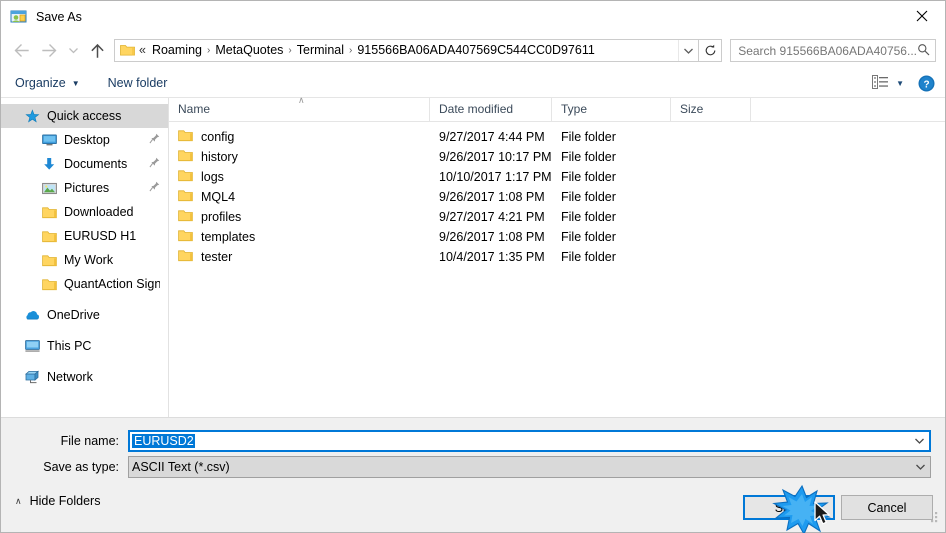 The width and height of the screenshot is (946, 533). Describe the element at coordinates (711, 50) in the screenshot. I see `refresh-icon` at that location.